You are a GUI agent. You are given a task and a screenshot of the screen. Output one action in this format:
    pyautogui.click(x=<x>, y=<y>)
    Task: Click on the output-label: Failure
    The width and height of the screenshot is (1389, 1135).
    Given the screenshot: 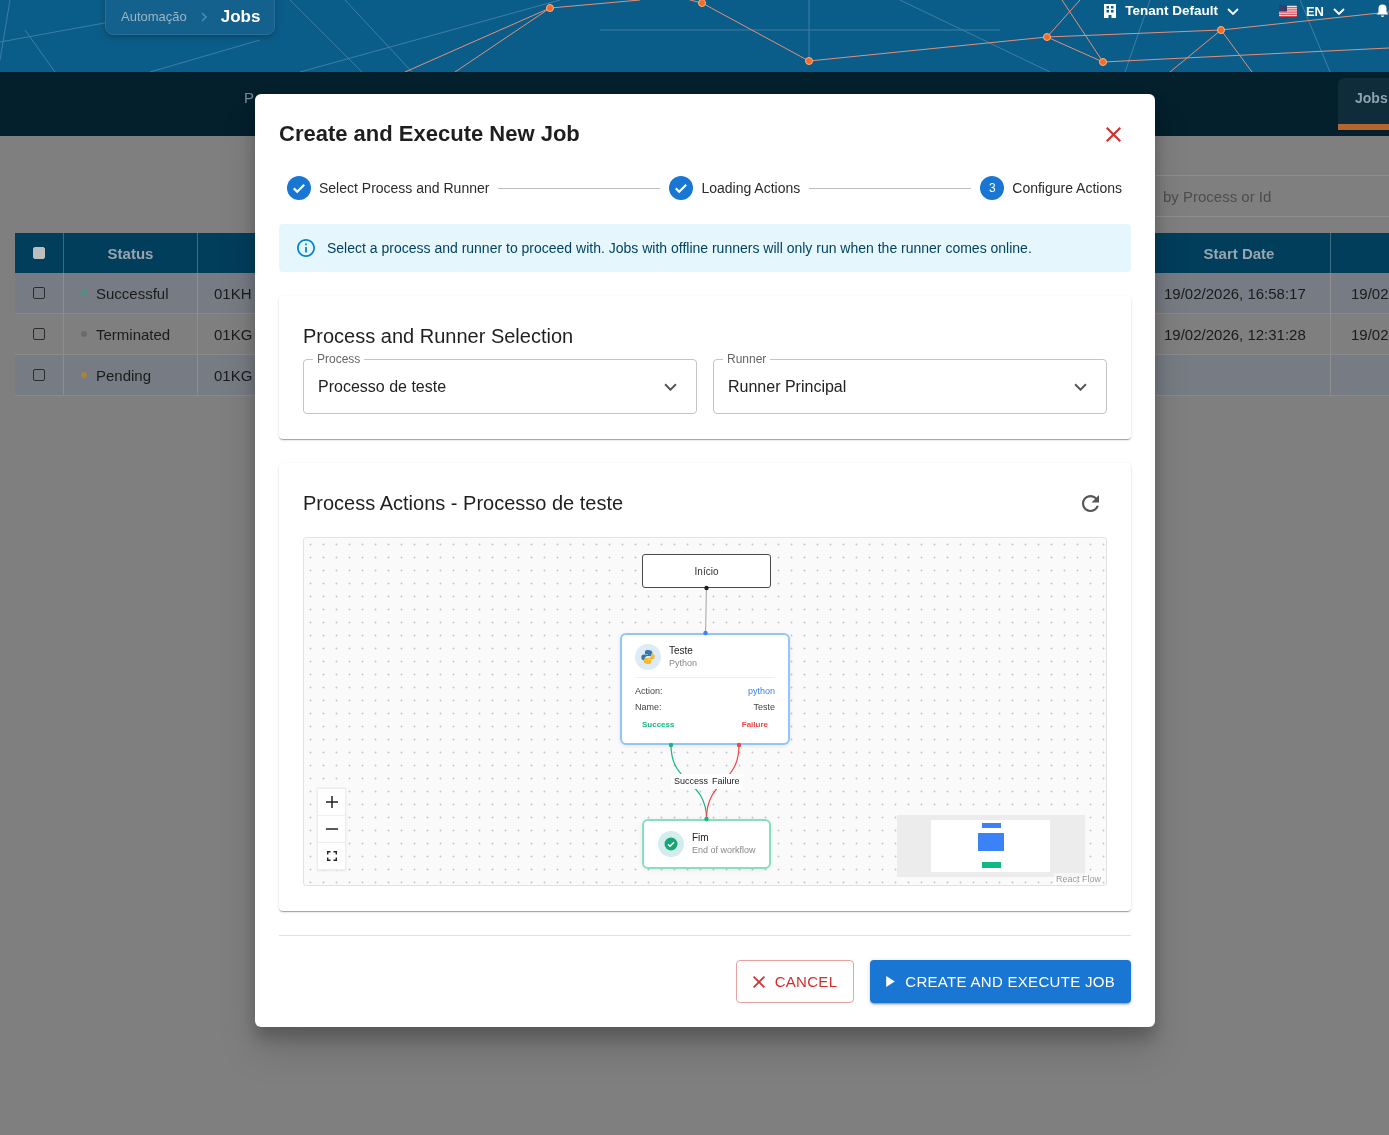 What is the action you would take?
    pyautogui.click(x=754, y=725)
    